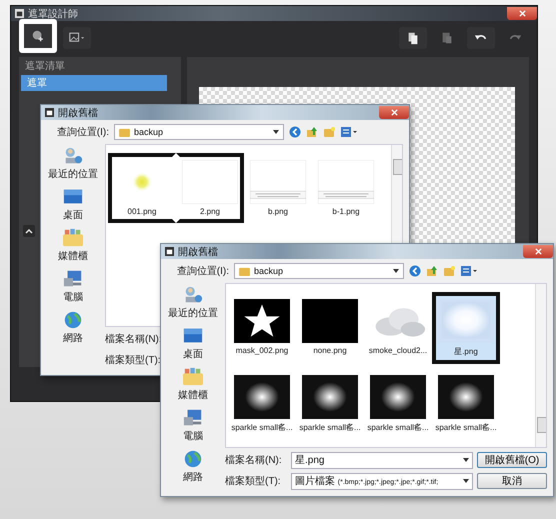  Describe the element at coordinates (466, 328) in the screenshot. I see `file-tile: 星.png` at that location.